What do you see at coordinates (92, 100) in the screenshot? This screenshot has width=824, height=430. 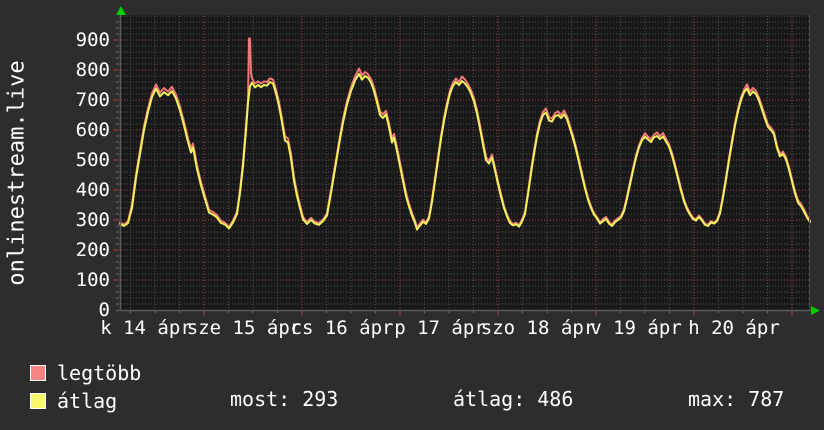 I see `y-tick-label-700: 700` at bounding box center [92, 100].